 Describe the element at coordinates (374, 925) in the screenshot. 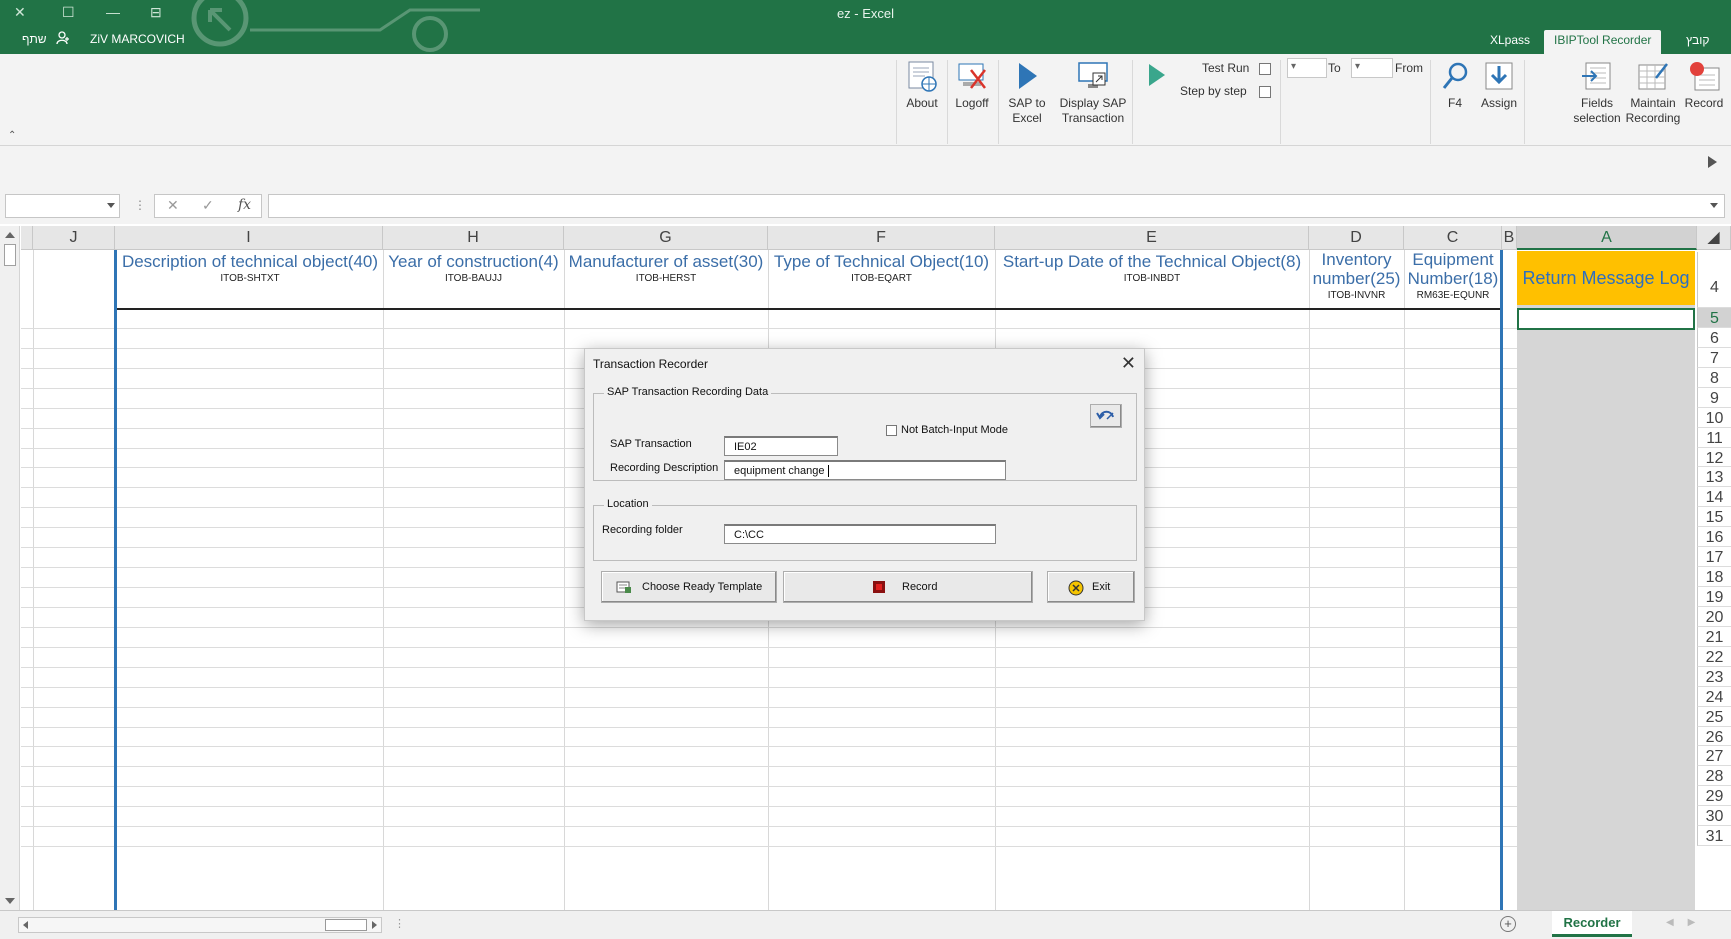

I see `scroll-right-icon` at that location.